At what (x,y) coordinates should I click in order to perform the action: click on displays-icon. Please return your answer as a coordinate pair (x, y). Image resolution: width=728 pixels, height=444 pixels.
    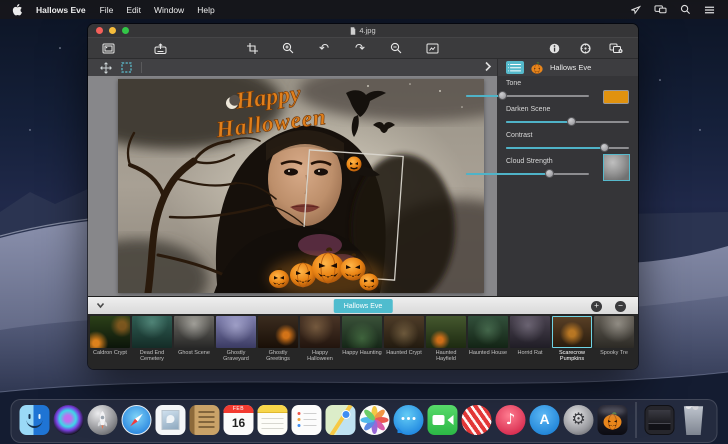
    Looking at the image, I should click on (660, 9).